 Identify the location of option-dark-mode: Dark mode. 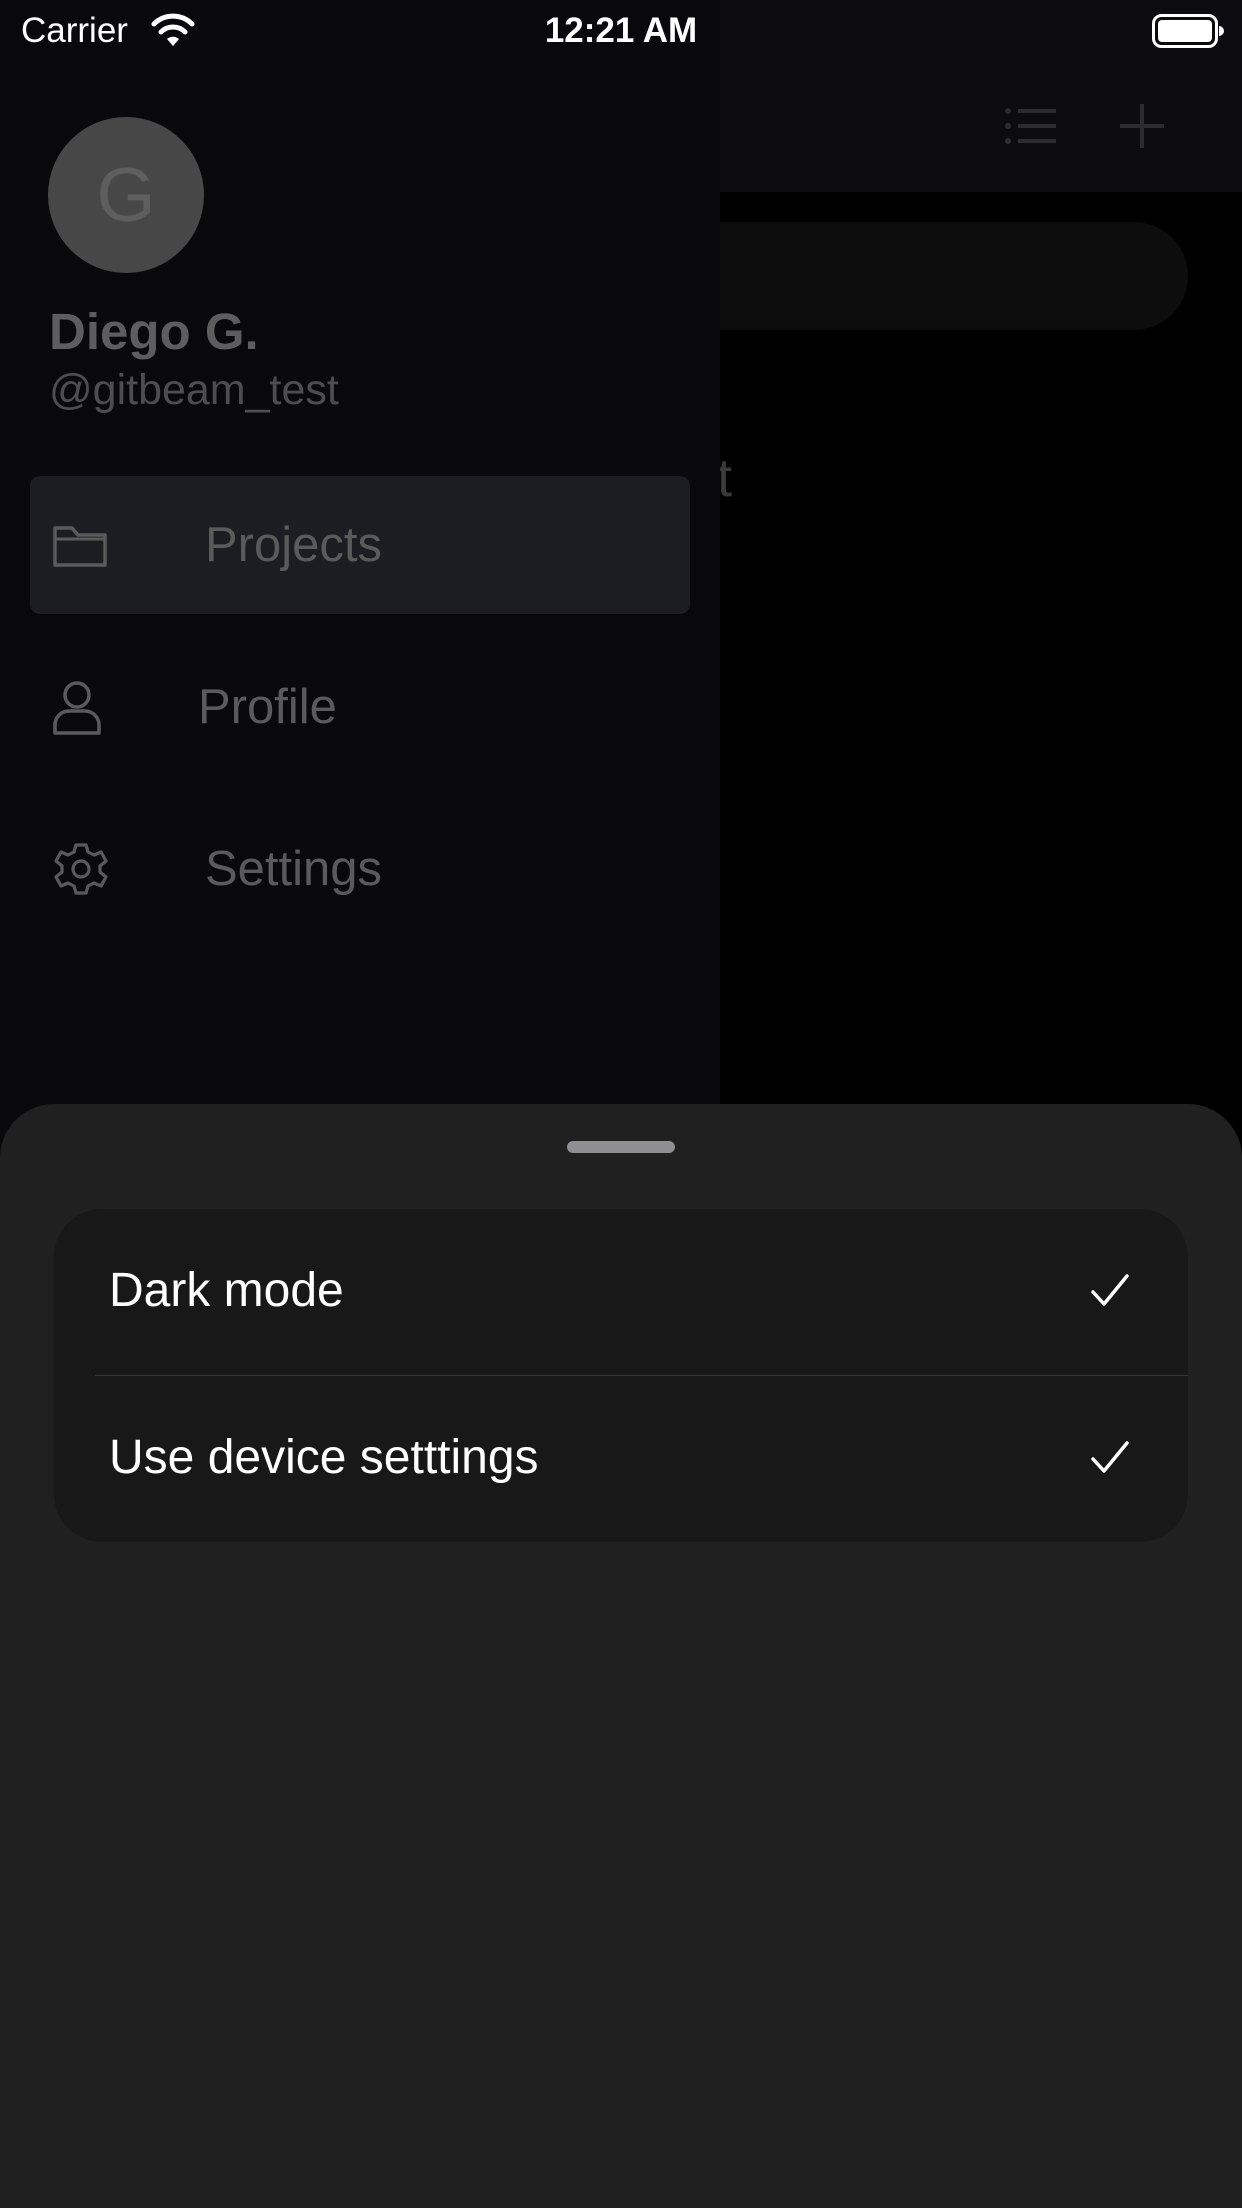
(621, 1292).